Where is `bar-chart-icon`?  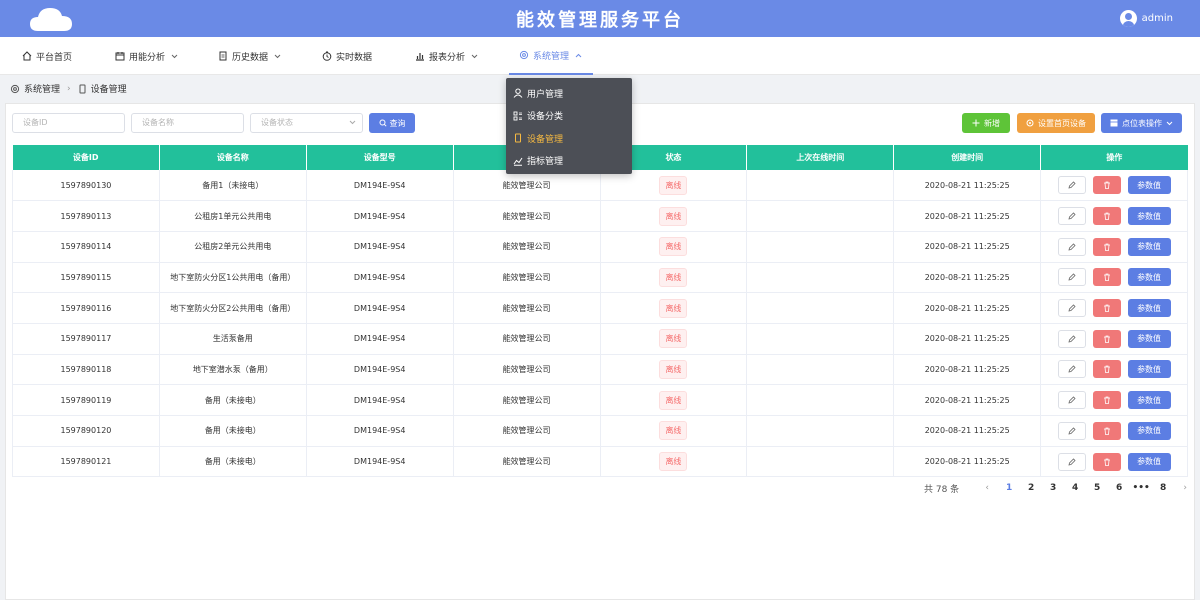
bar-chart-icon is located at coordinates (420, 57).